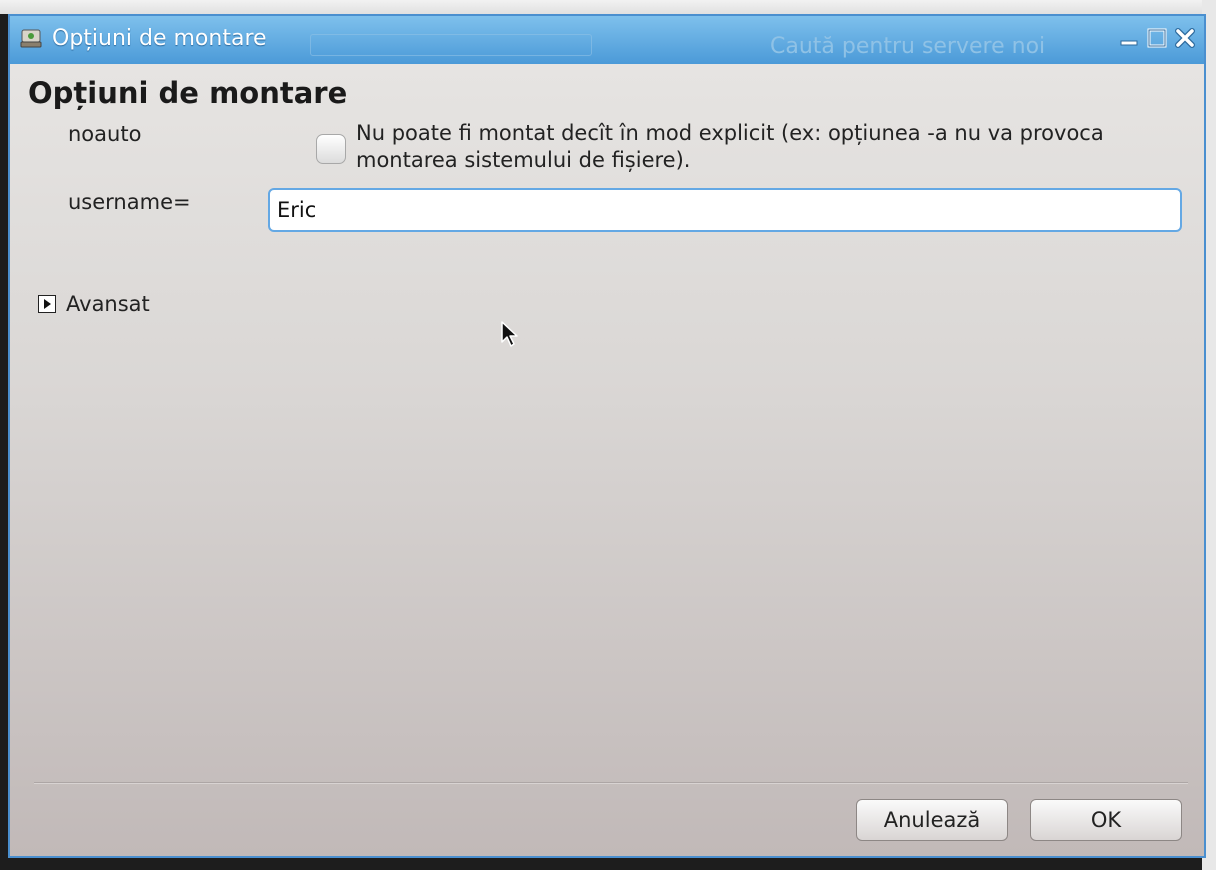 The image size is (1216, 870). What do you see at coordinates (108, 304) in the screenshot?
I see `advanced-label: Avansat` at bounding box center [108, 304].